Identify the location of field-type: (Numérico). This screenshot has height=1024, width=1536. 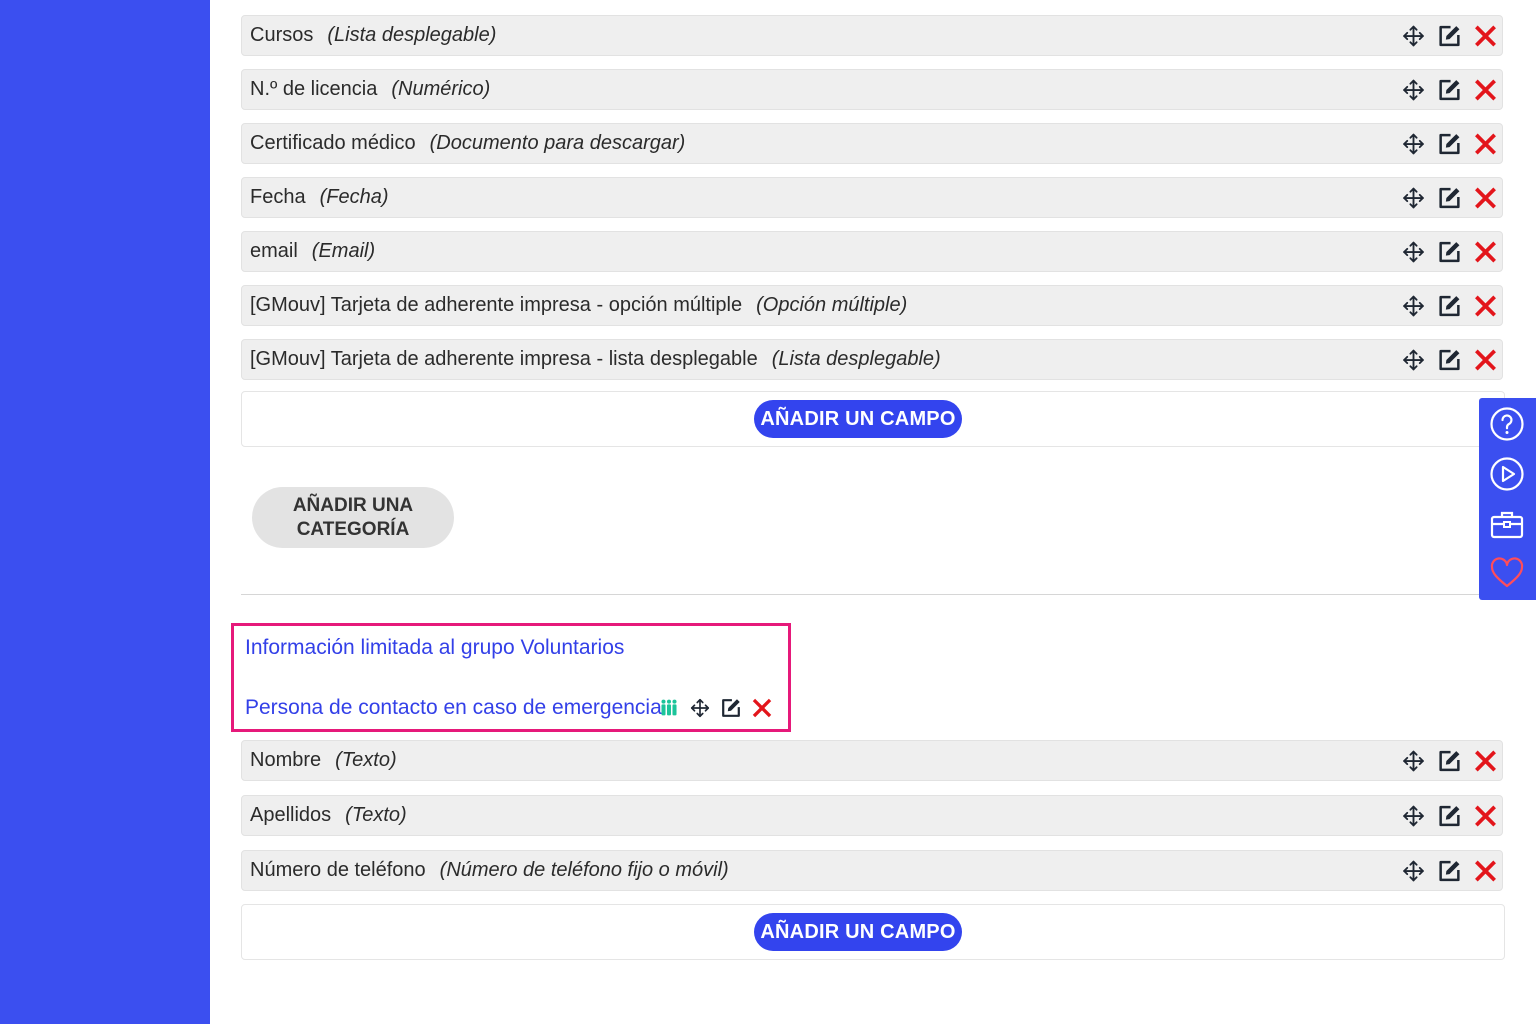
(441, 89).